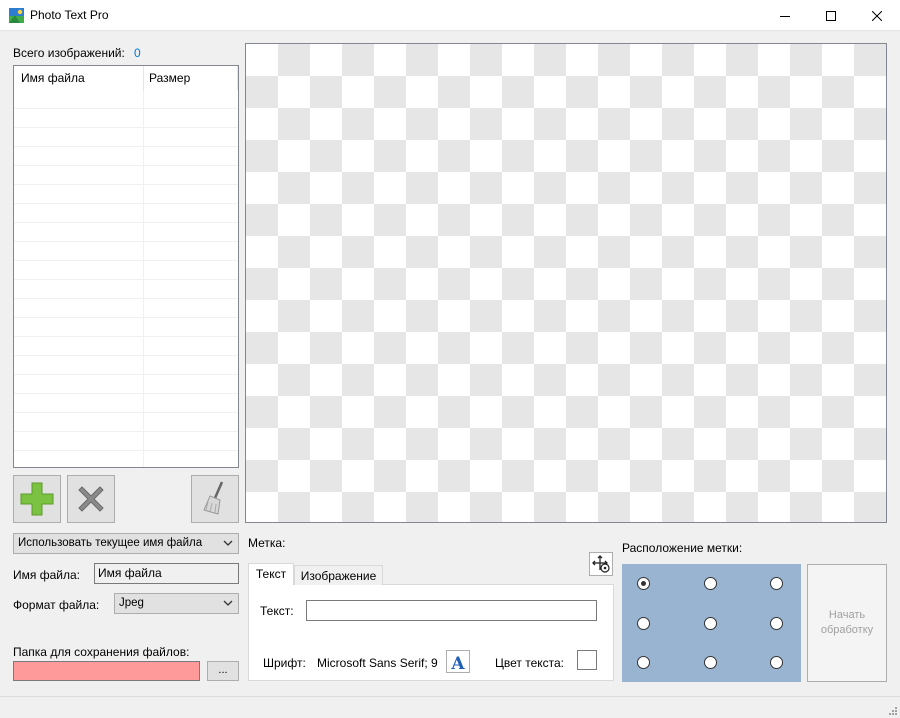 Image resolution: width=900 pixels, height=718 pixels. What do you see at coordinates (587, 660) in the screenshot?
I see `text-color-swatch` at bounding box center [587, 660].